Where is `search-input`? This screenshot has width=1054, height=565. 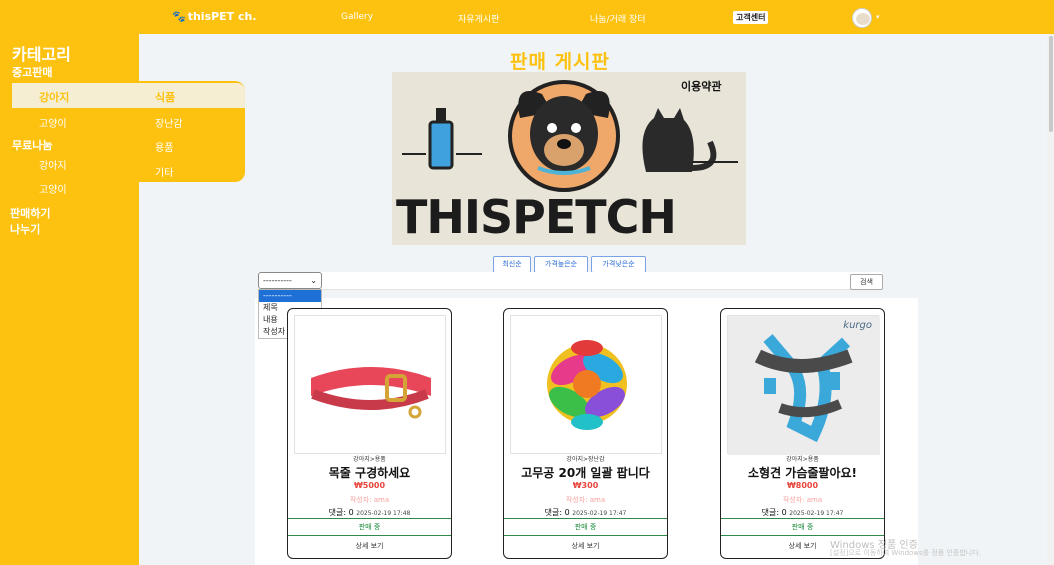 search-input is located at coordinates (570, 281).